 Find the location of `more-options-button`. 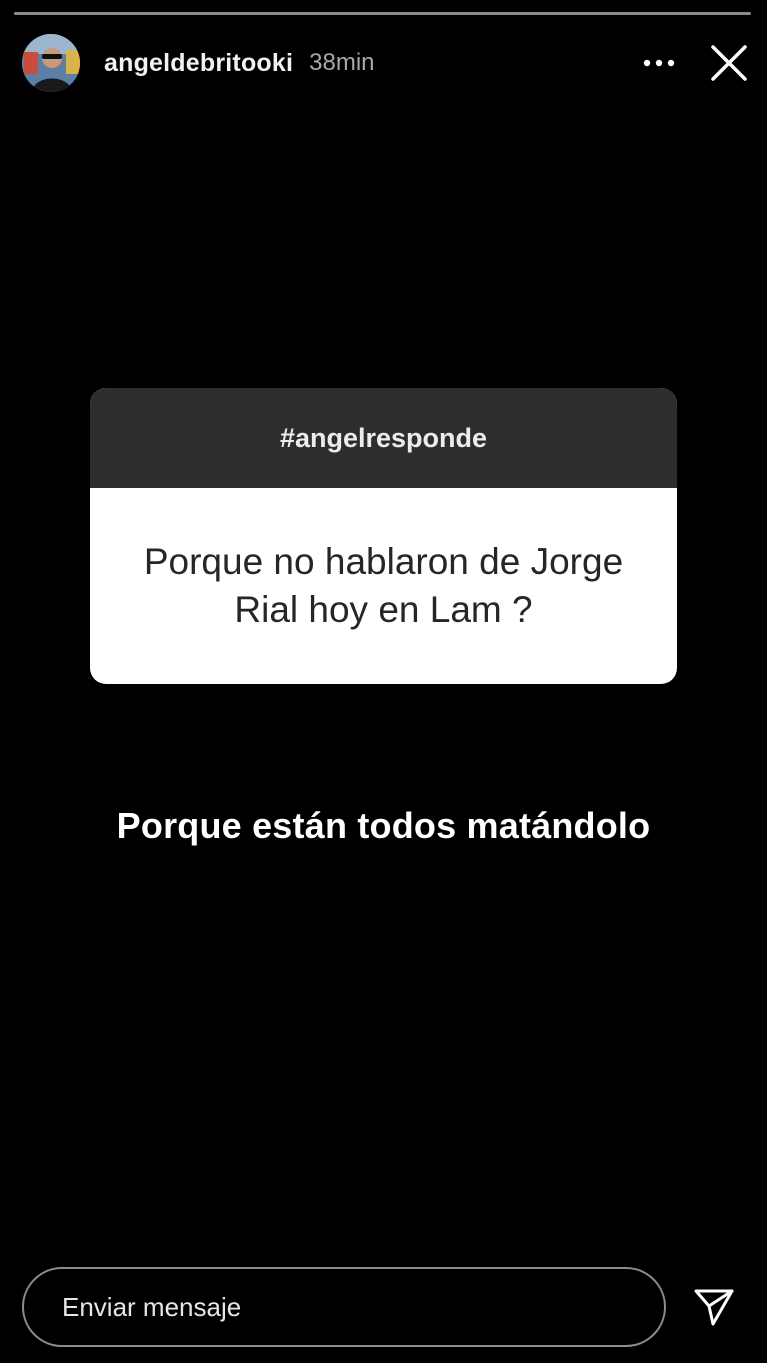

more-options-button is located at coordinates (659, 63).